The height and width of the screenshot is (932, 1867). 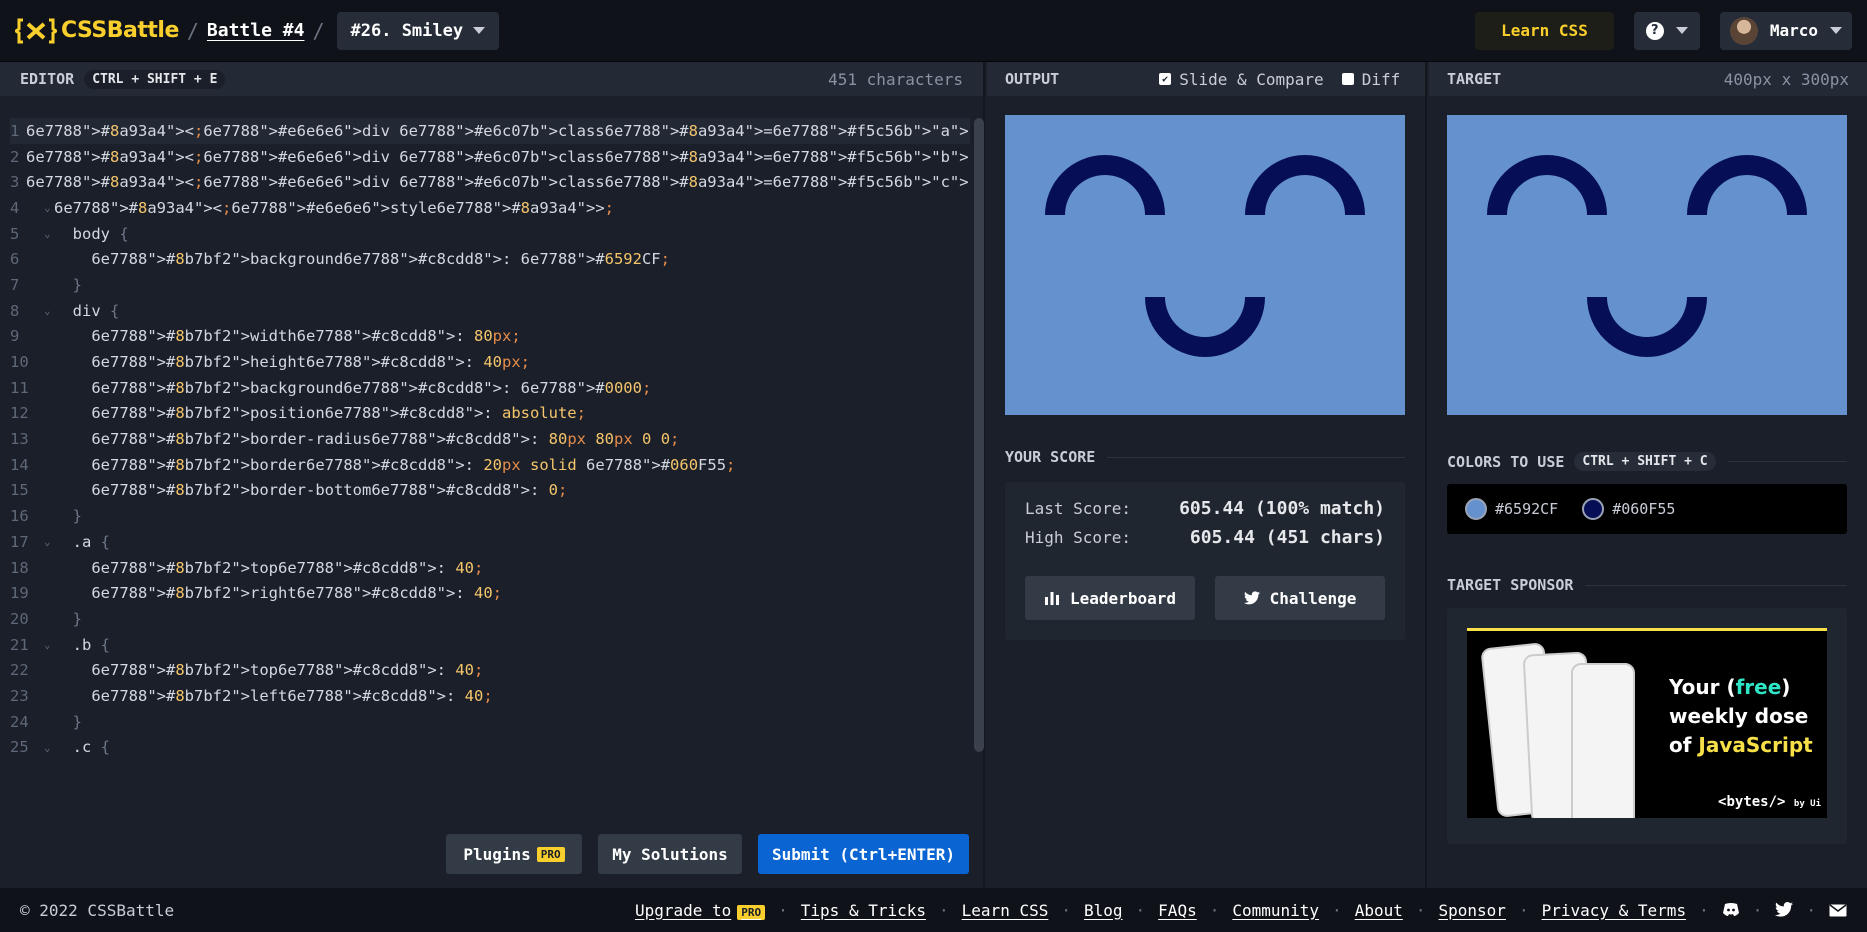 What do you see at coordinates (490, 645) in the screenshot?
I see `code-line: 21 ⌄ .b {` at bounding box center [490, 645].